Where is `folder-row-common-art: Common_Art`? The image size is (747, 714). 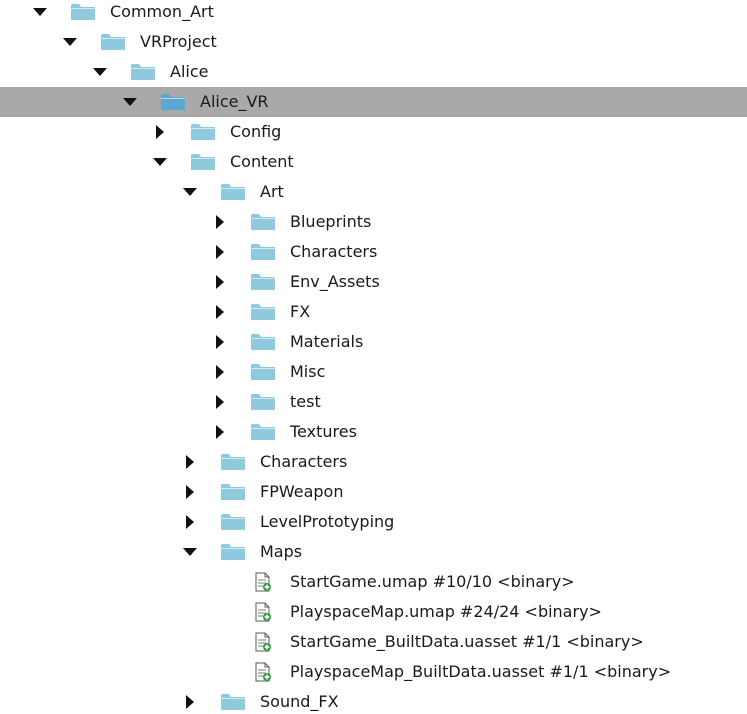
folder-row-common-art: Common_Art is located at coordinates (373, 13).